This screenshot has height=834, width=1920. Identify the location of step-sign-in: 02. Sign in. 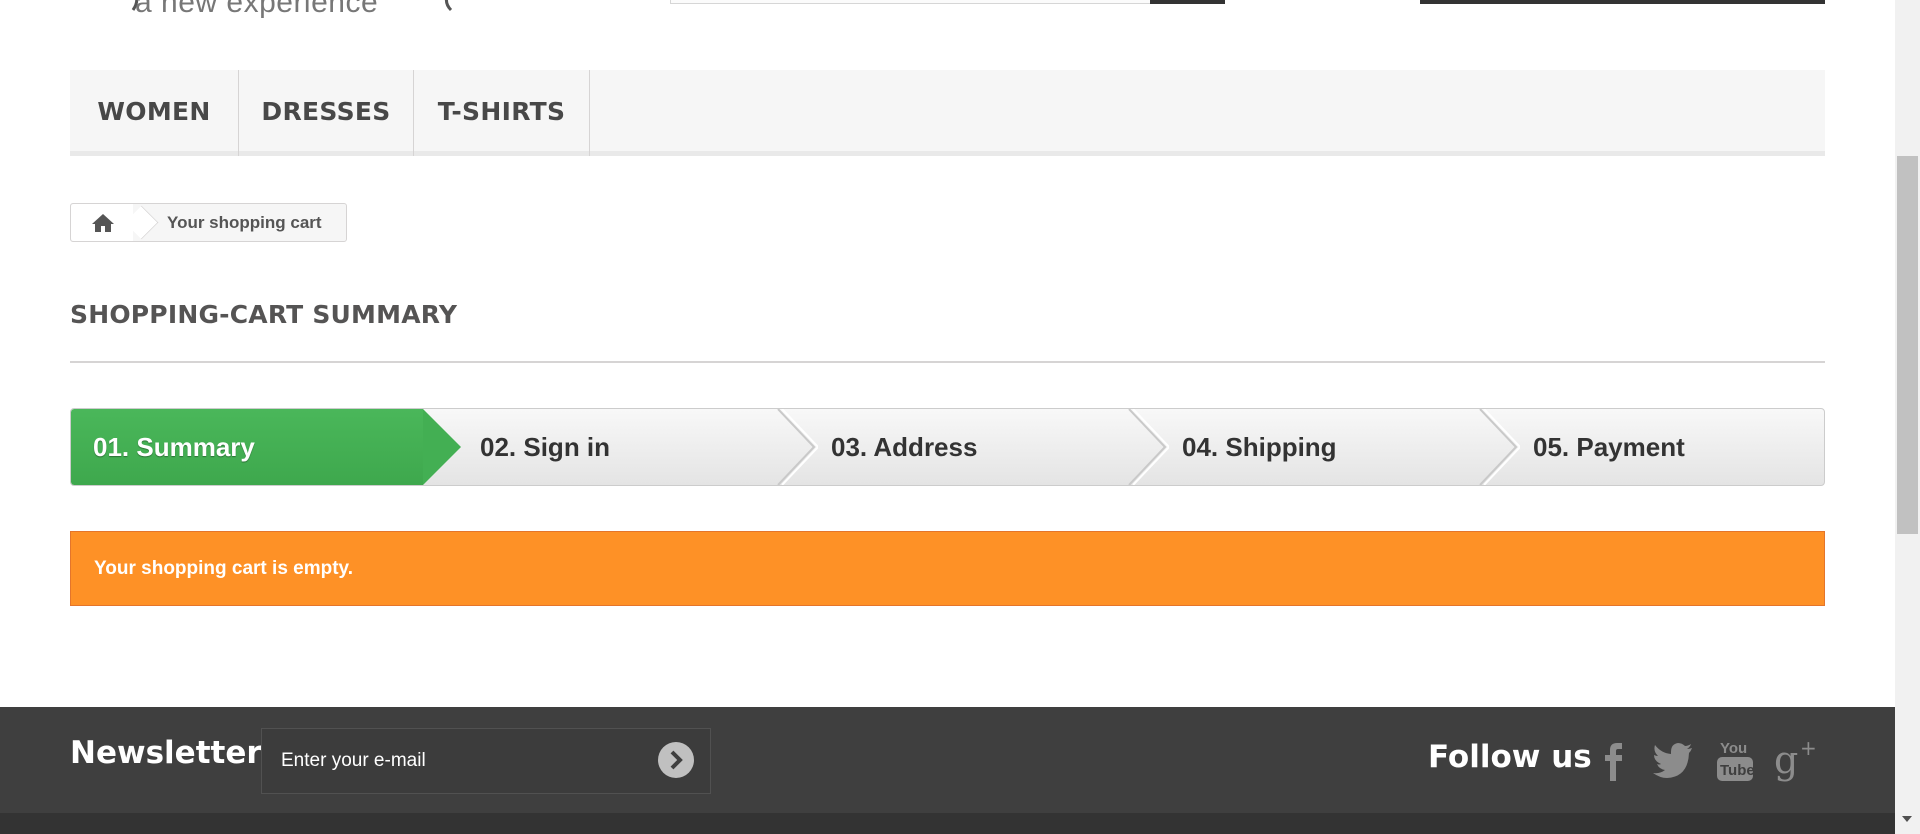
(545, 447).